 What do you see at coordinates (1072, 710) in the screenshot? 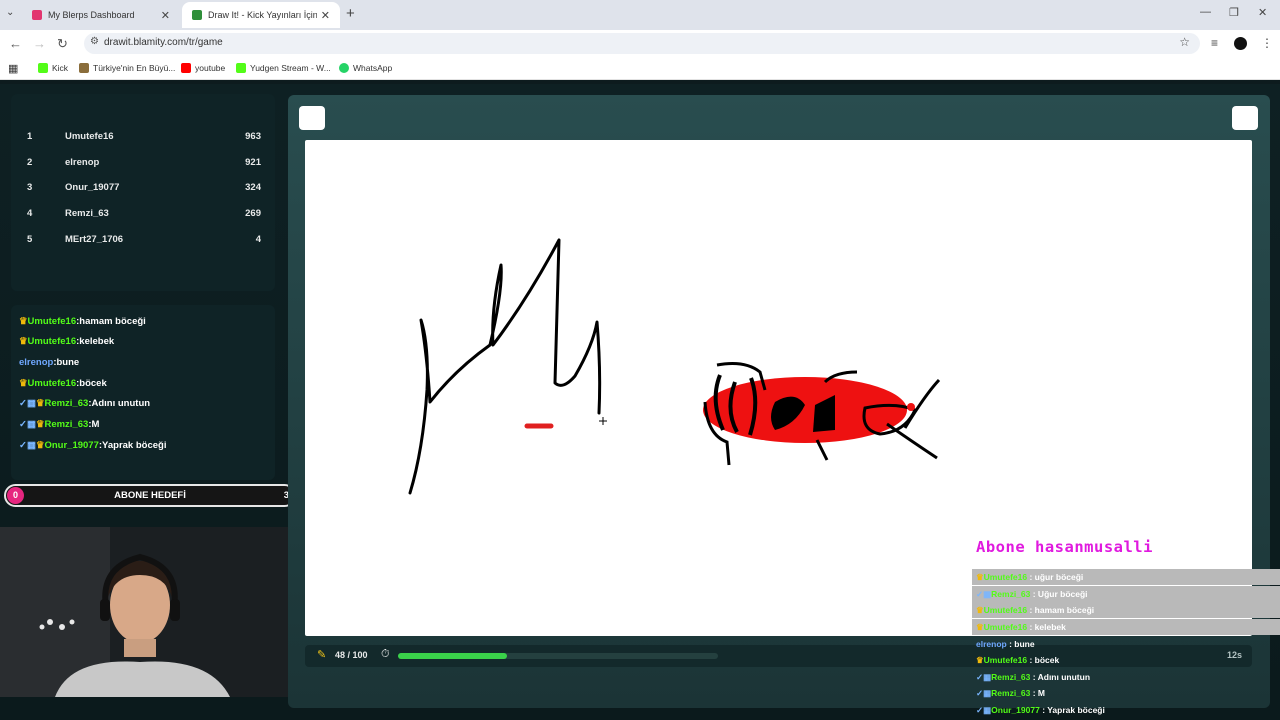
I see `chat-text: : Yaprak böceği` at bounding box center [1072, 710].